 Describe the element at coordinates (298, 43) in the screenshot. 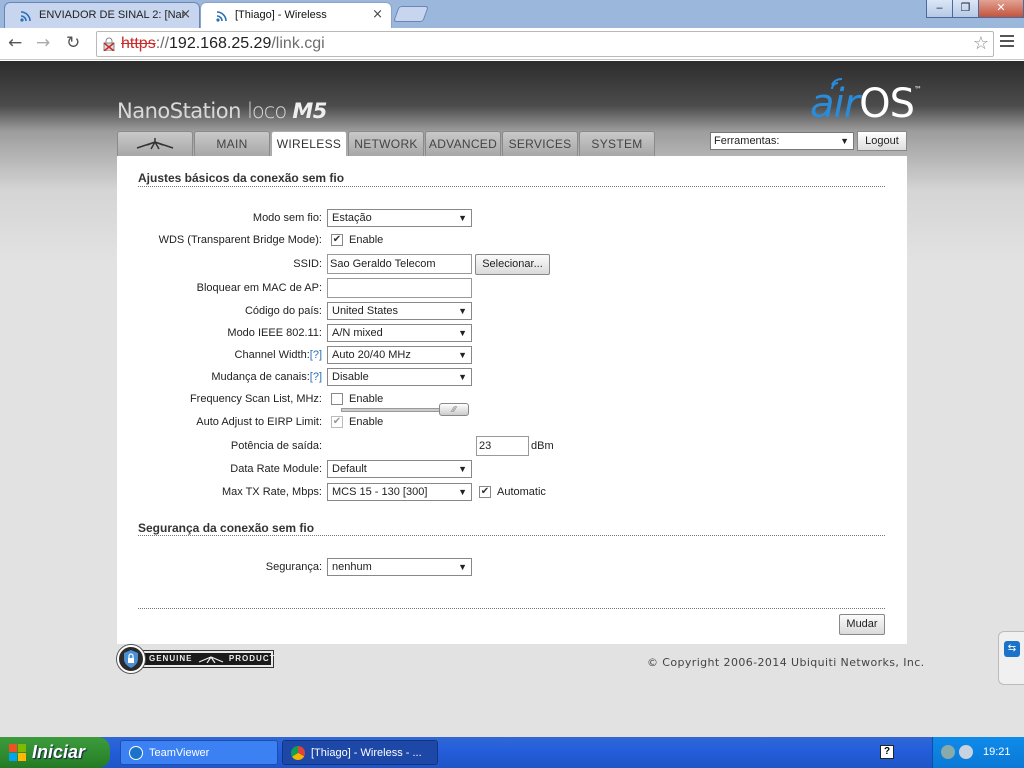

I see `url-path: /link.cgi` at that location.